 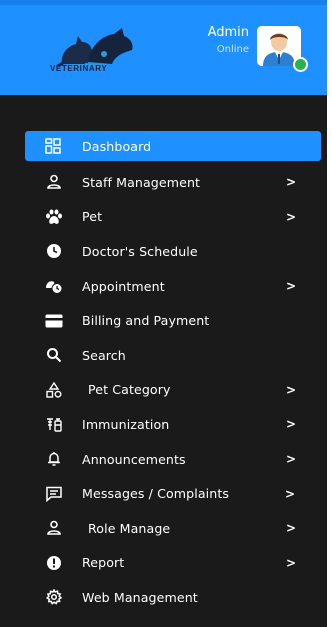 I want to click on sidebar-item-immunization: Immunization >, so click(x=163, y=424).